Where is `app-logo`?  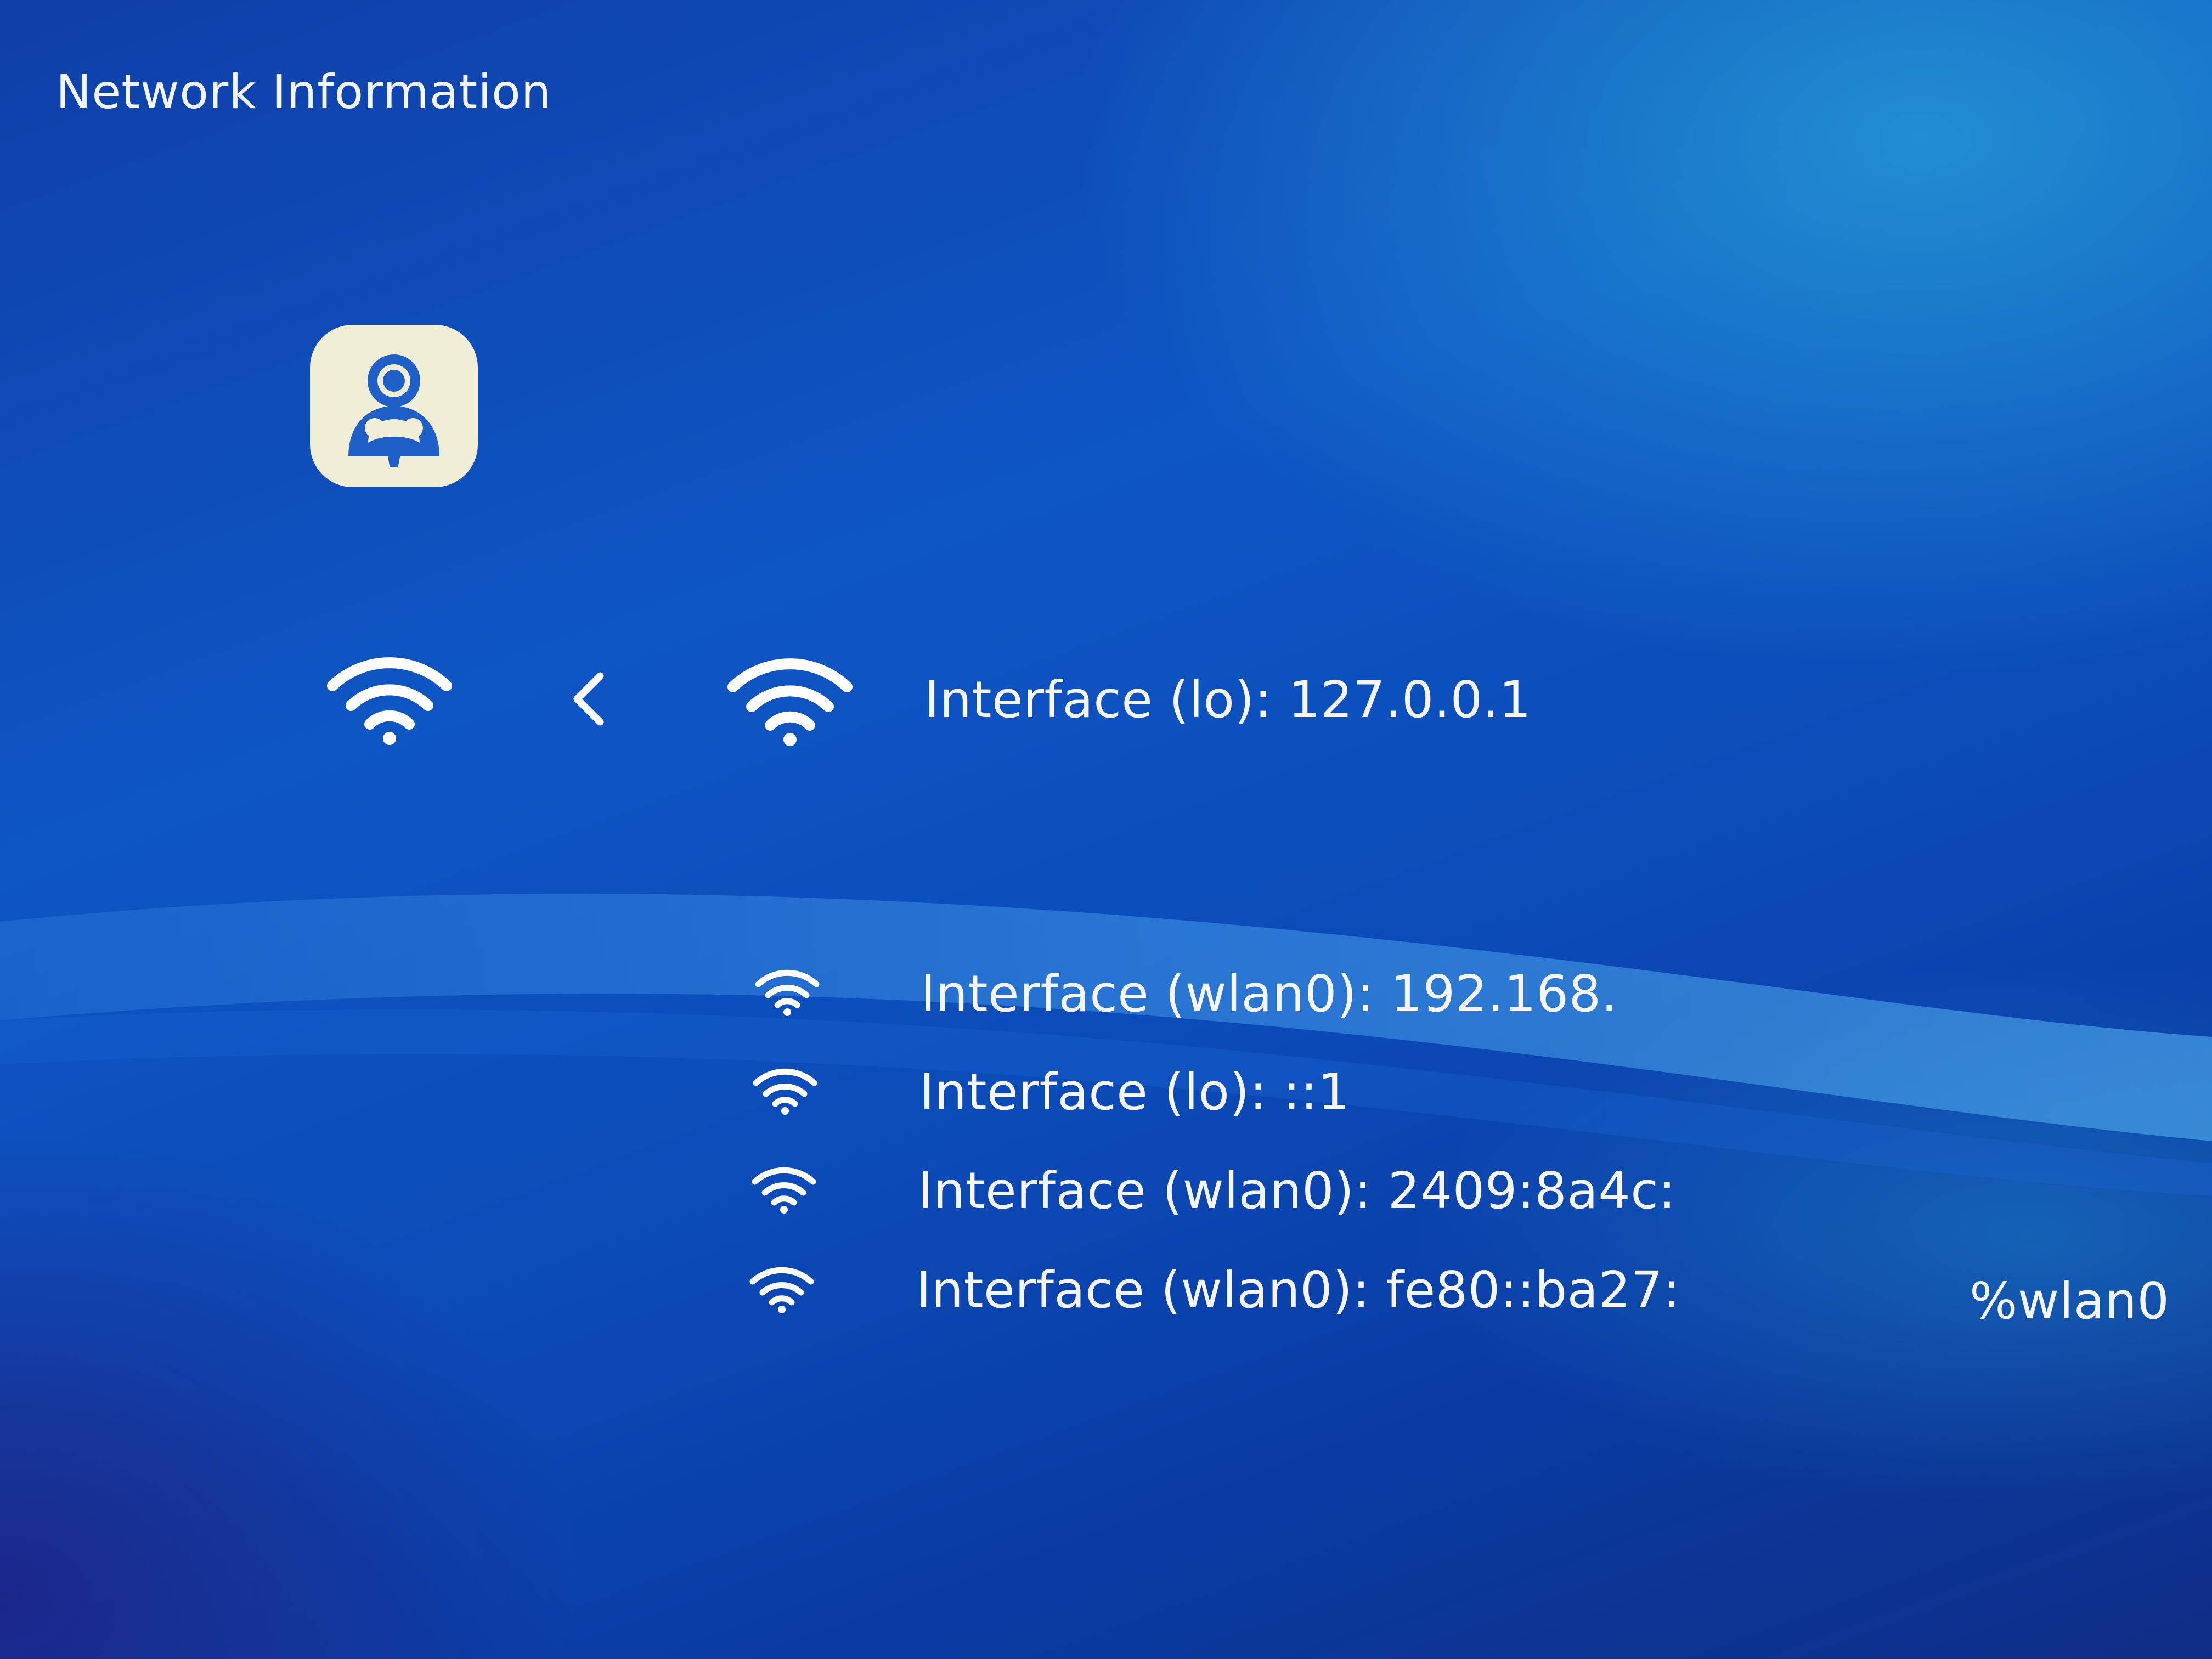 app-logo is located at coordinates (394, 406).